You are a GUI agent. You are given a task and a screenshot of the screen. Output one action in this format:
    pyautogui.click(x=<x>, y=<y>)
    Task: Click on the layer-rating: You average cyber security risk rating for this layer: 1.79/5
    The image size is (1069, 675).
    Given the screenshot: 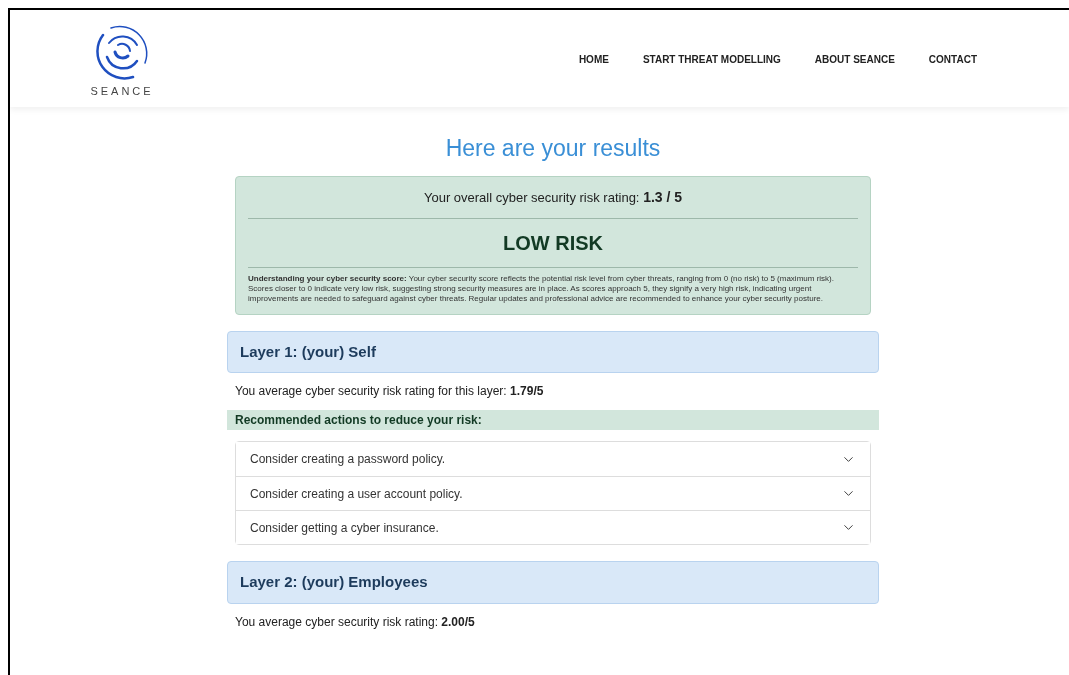 What is the action you would take?
    pyautogui.click(x=389, y=391)
    